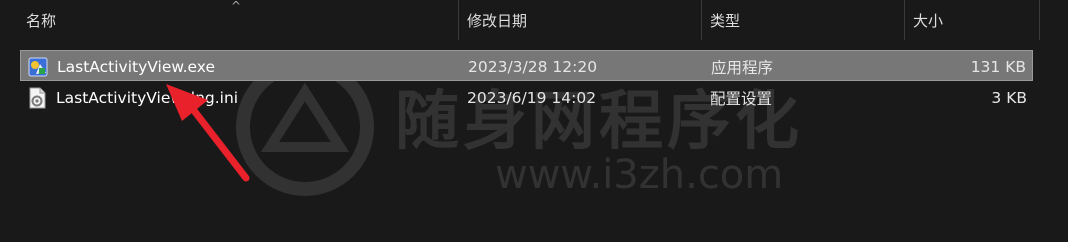 Image resolution: width=1068 pixels, height=242 pixels. What do you see at coordinates (639, 175) in the screenshot?
I see `watermark-url: www.i3zh.com` at bounding box center [639, 175].